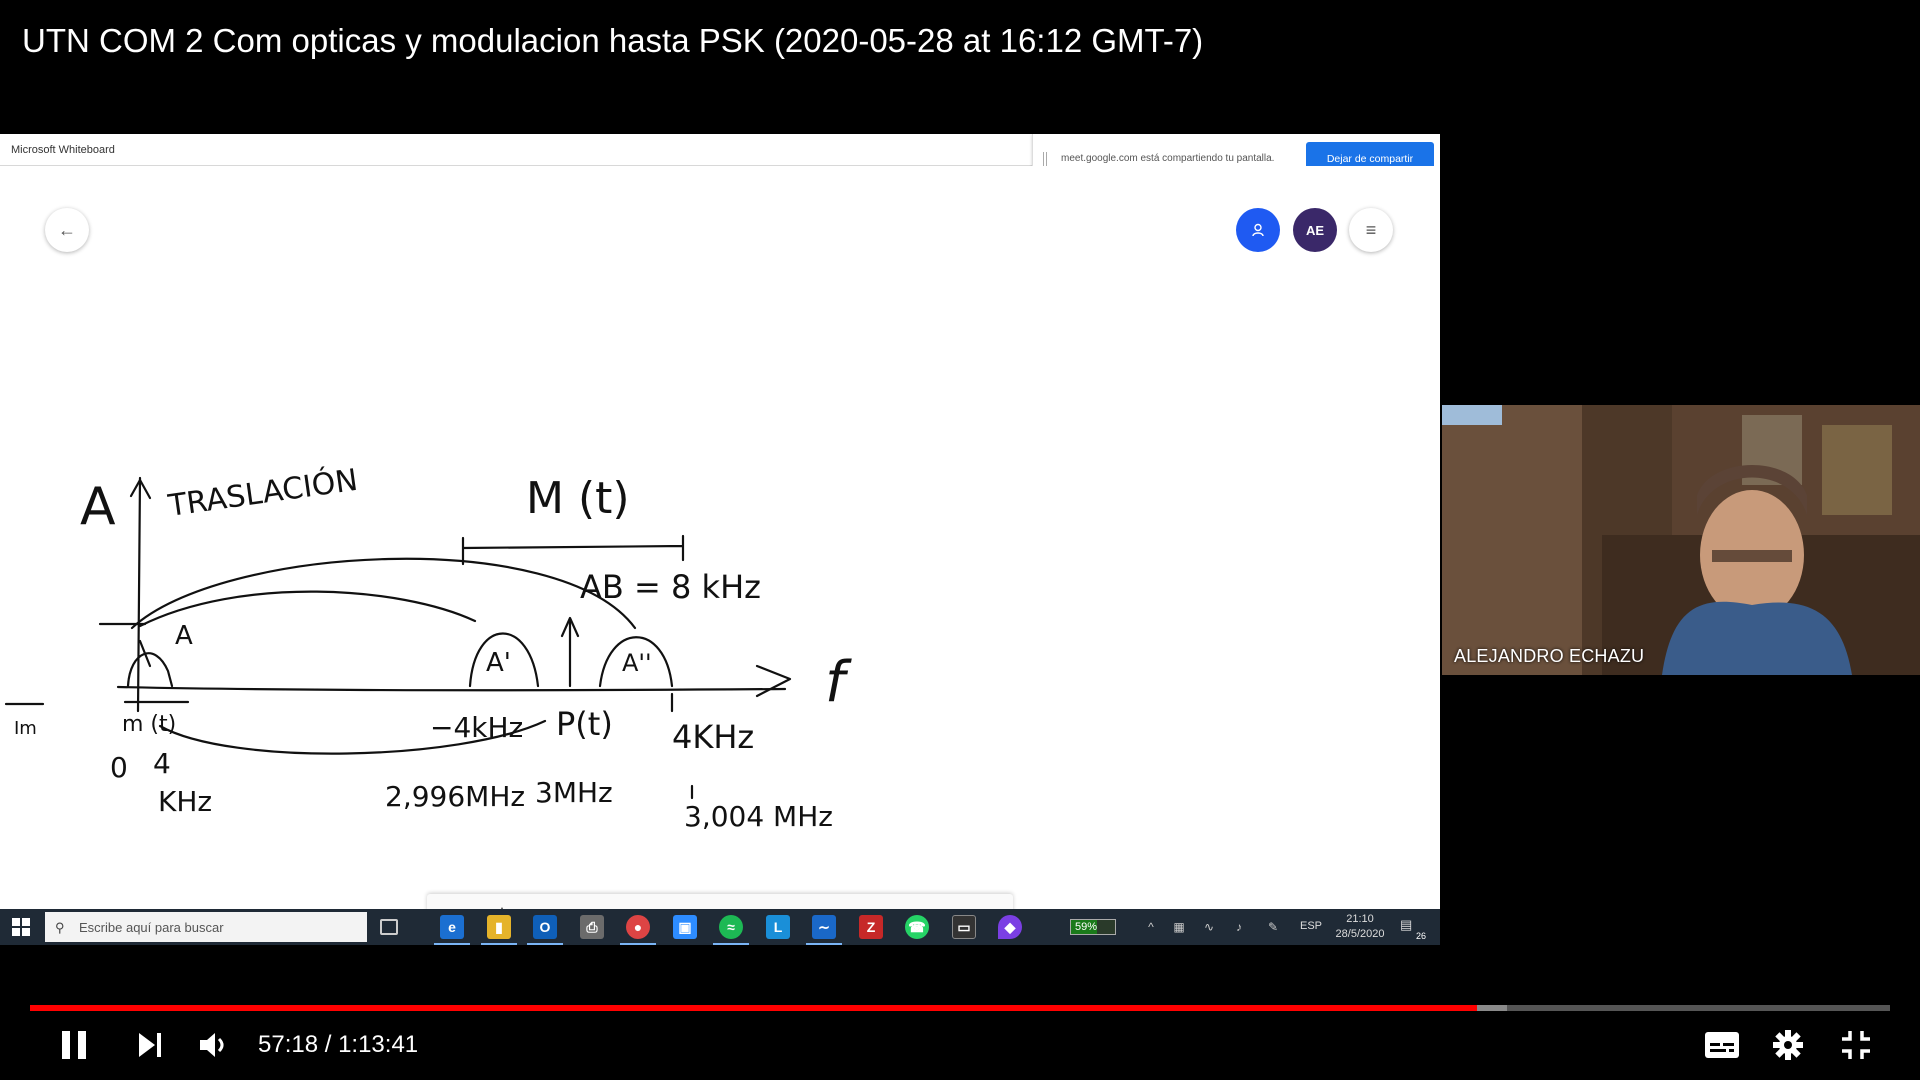 The height and width of the screenshot is (1080, 1920). What do you see at coordinates (1420, 936) in the screenshot?
I see `notification-count: 26` at bounding box center [1420, 936].